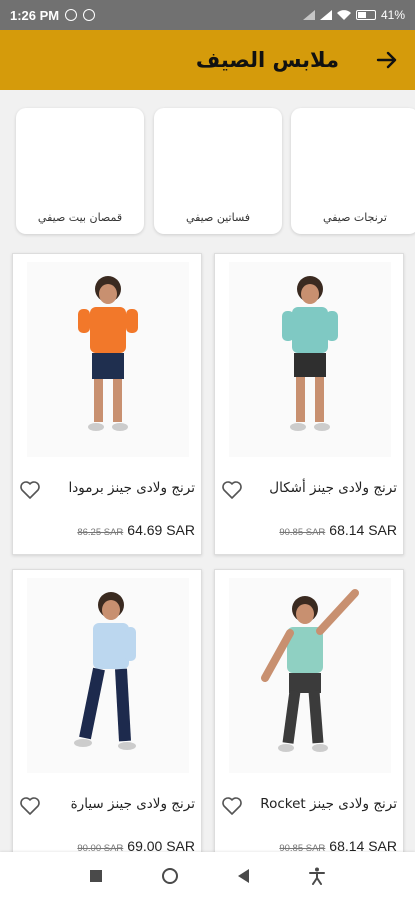  What do you see at coordinates (243, 876) in the screenshot?
I see `back-button` at bounding box center [243, 876].